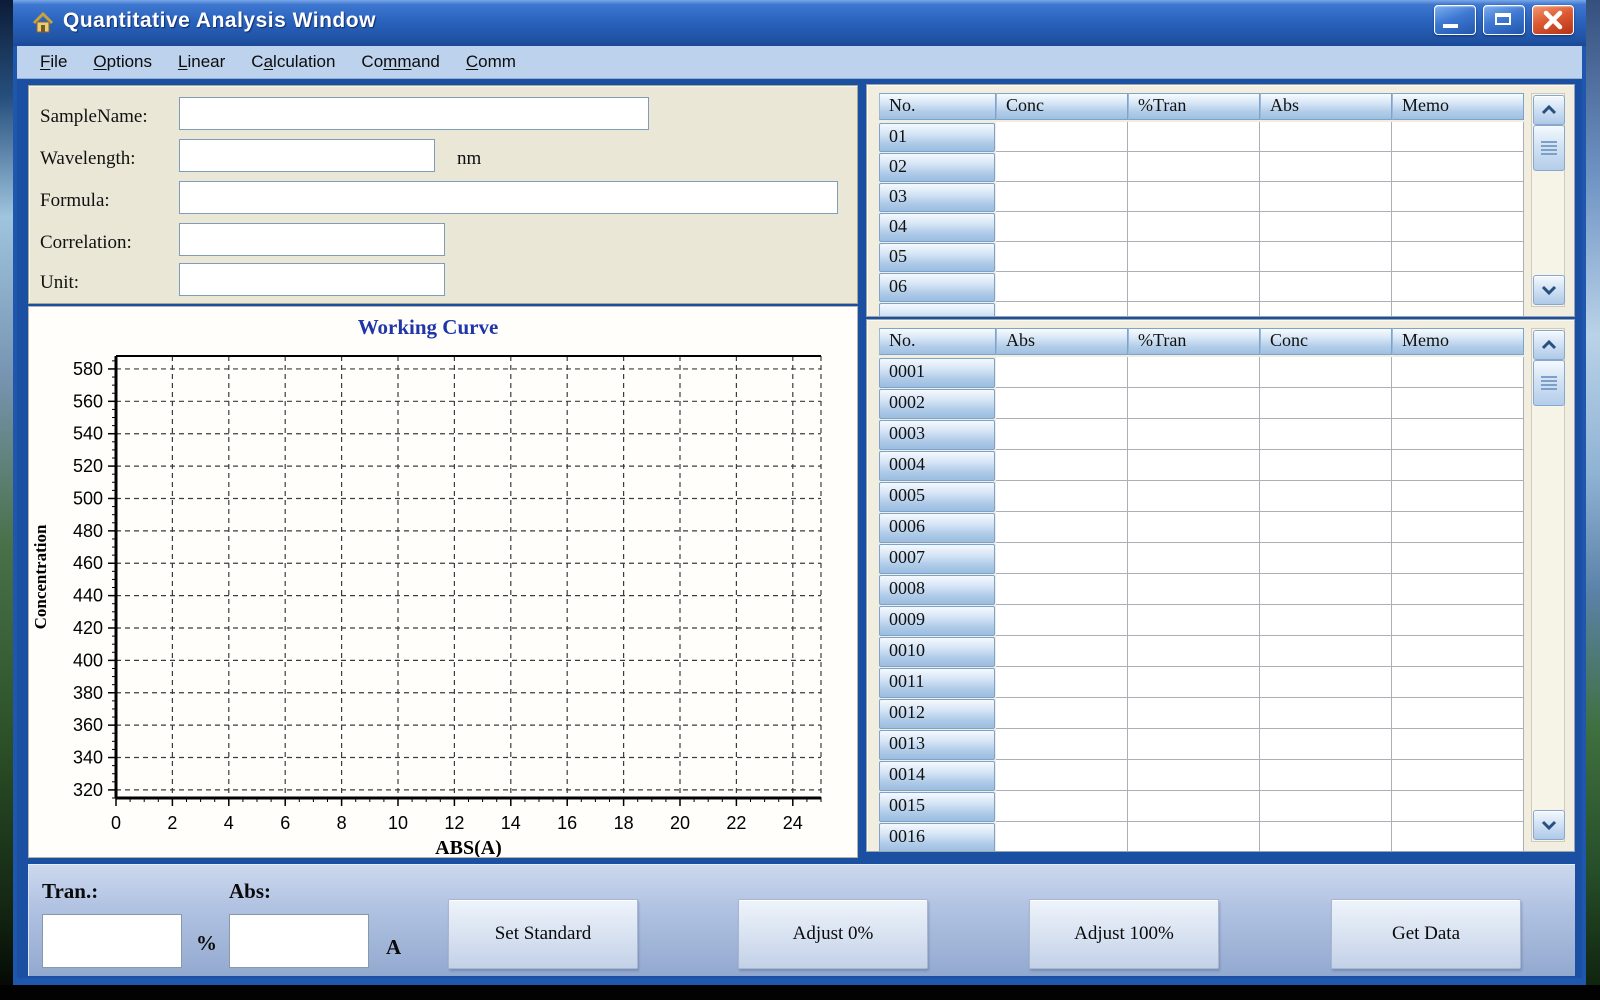 This screenshot has width=1600, height=1000. I want to click on menu-item-file: File, so click(53, 62).